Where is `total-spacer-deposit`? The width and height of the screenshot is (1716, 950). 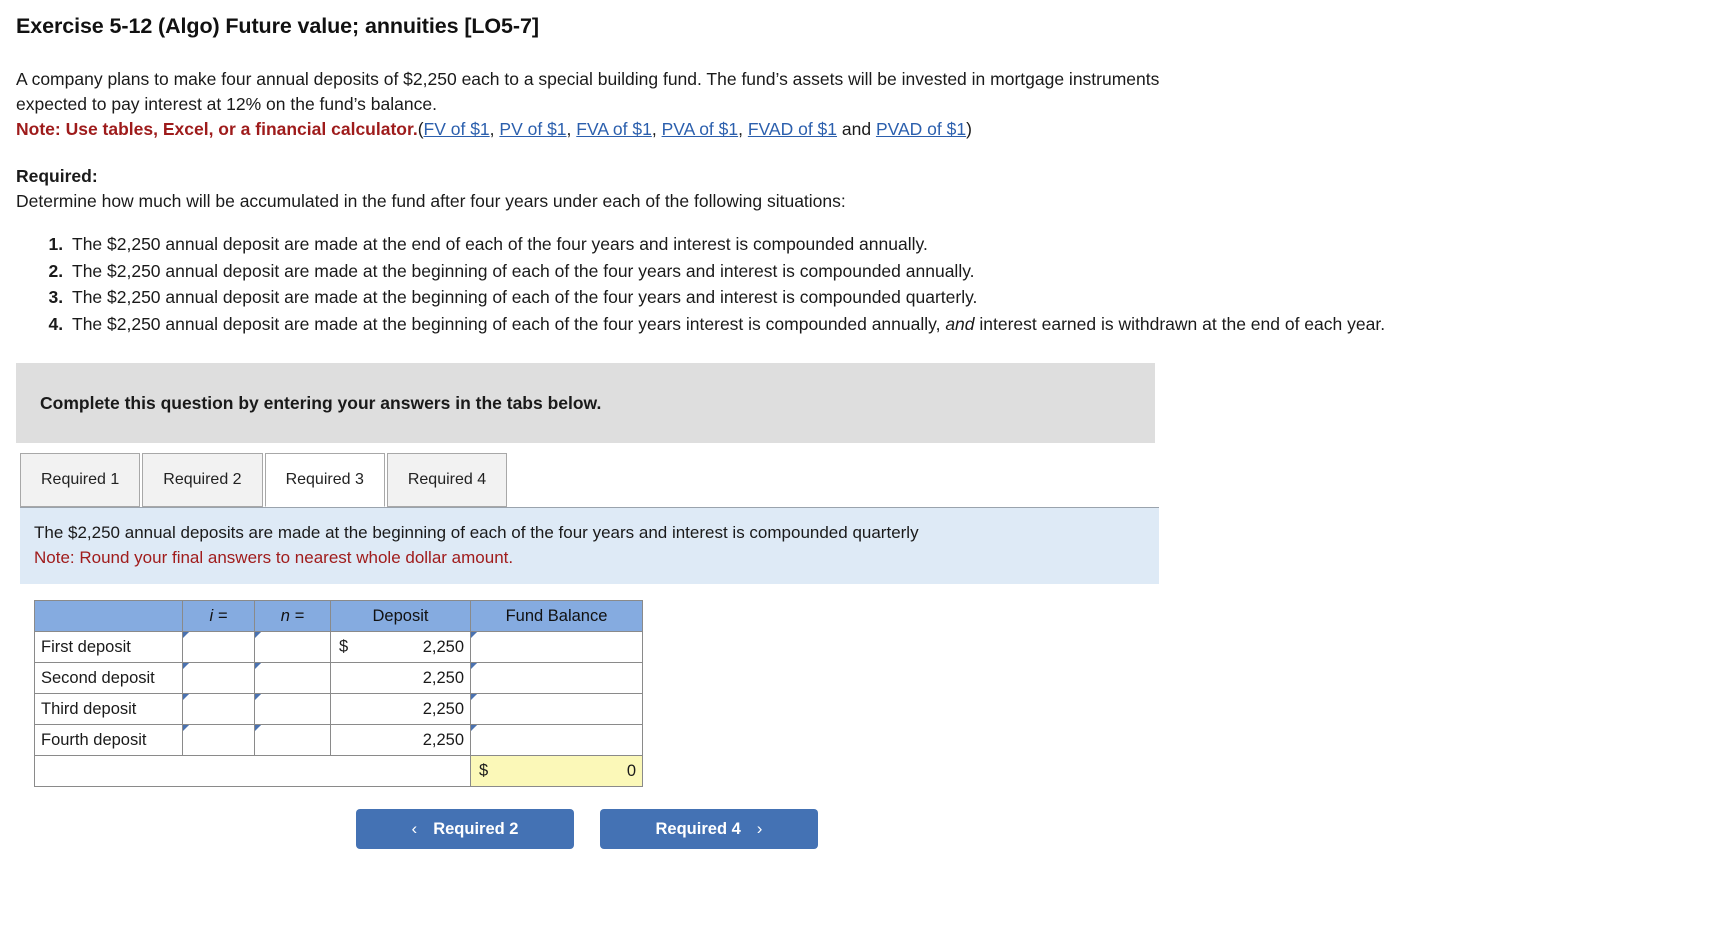
total-spacer-deposit is located at coordinates (400, 771).